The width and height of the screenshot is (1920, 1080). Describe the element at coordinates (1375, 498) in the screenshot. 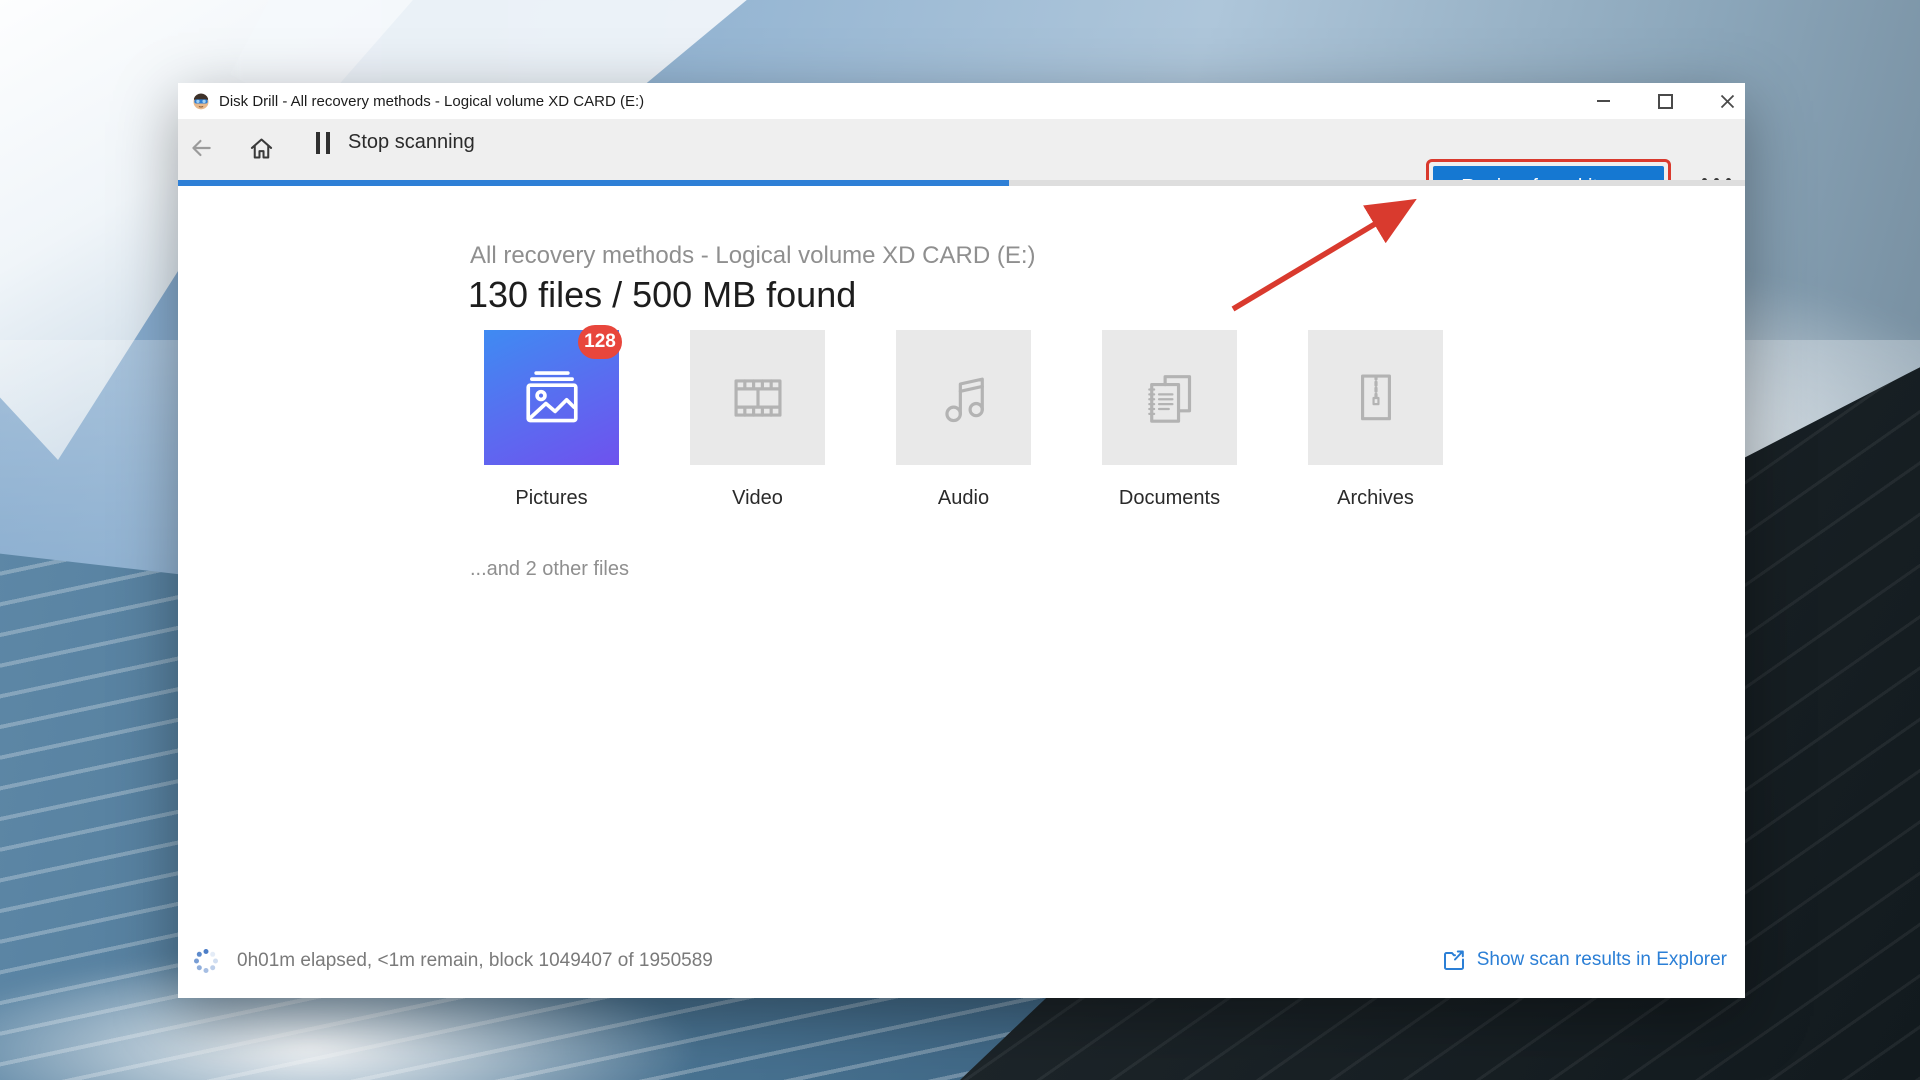

I see `category-label-archives: Archives` at that location.